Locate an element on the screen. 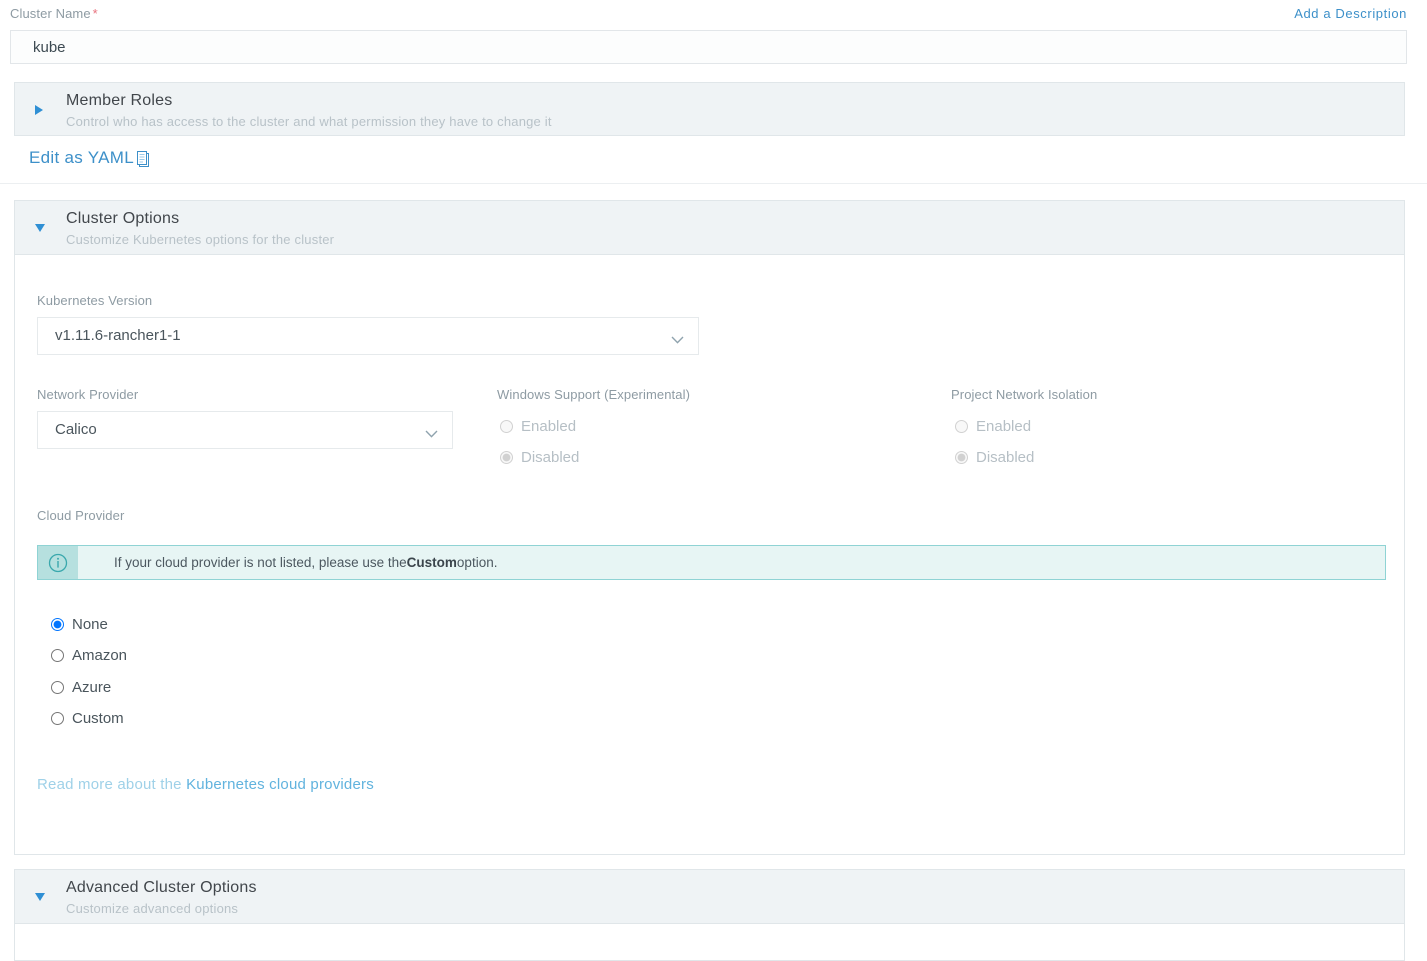 The height and width of the screenshot is (961, 1427). required-asterisk-icon: * is located at coordinates (95, 13).